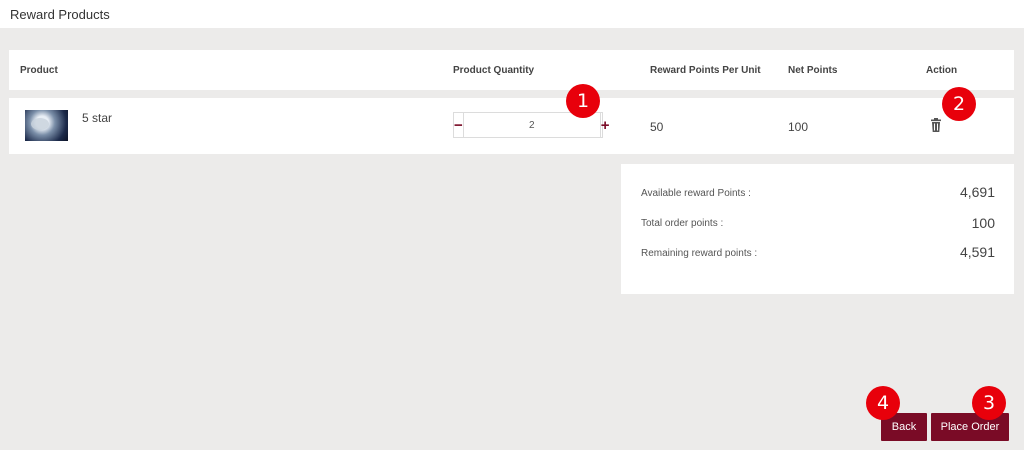 The height and width of the screenshot is (450, 1024). I want to click on header-net-points: Net Points, so click(813, 70).